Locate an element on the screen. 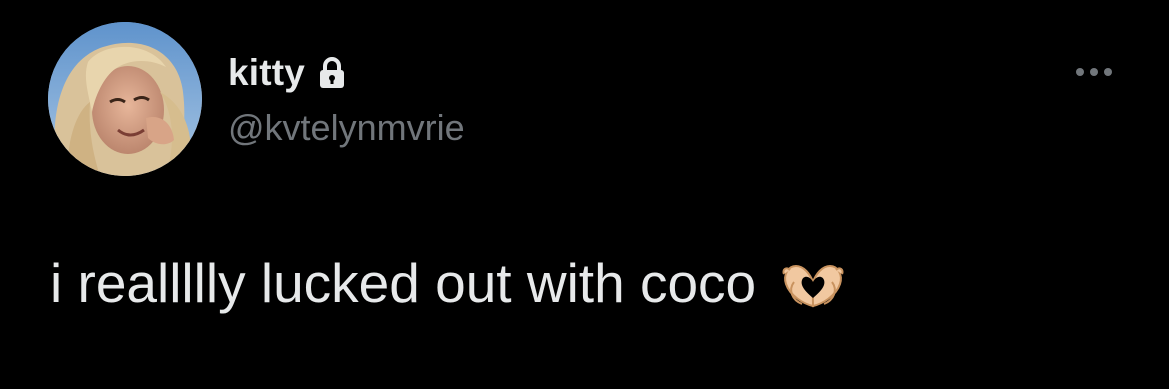 Image resolution: width=1169 pixels, height=389 pixels. avatar-image is located at coordinates (125, 99).